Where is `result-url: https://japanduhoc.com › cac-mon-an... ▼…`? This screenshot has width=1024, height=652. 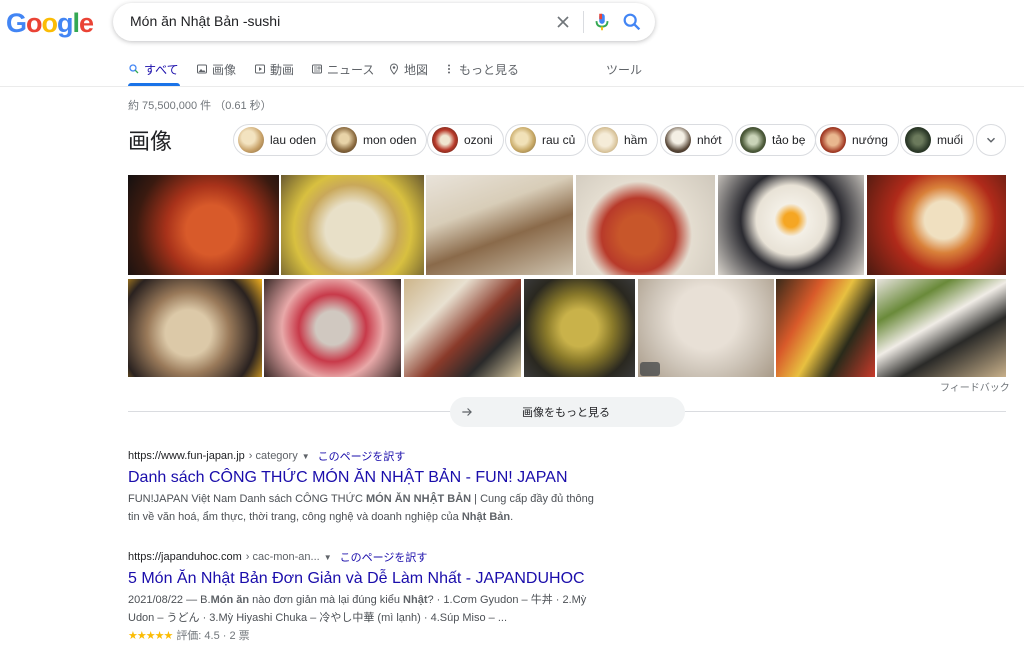 result-url: https://japanduhoc.com › cac-mon-an... ▼… is located at coordinates (368, 557).